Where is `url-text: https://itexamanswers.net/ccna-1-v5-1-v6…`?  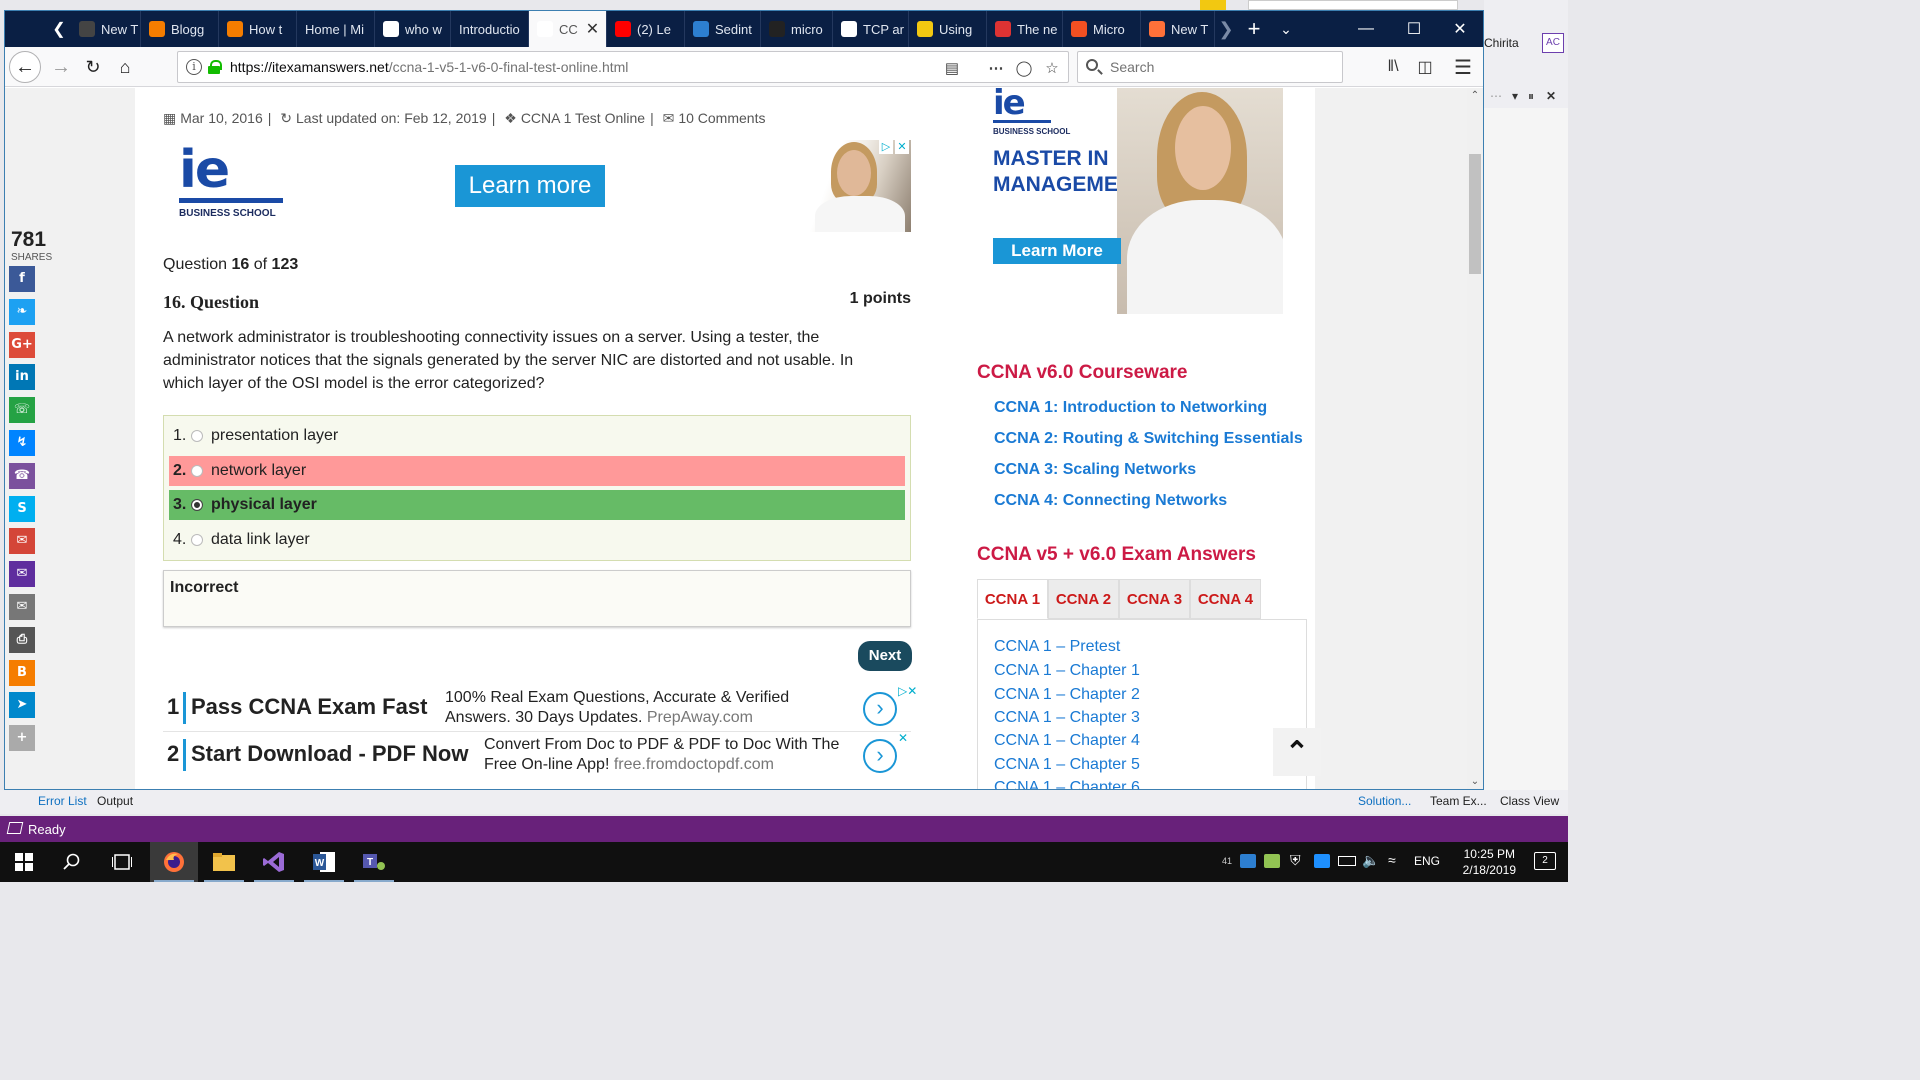
url-text: https://itexamanswers.net/ccna-1-v5-1-v6… is located at coordinates (429, 67).